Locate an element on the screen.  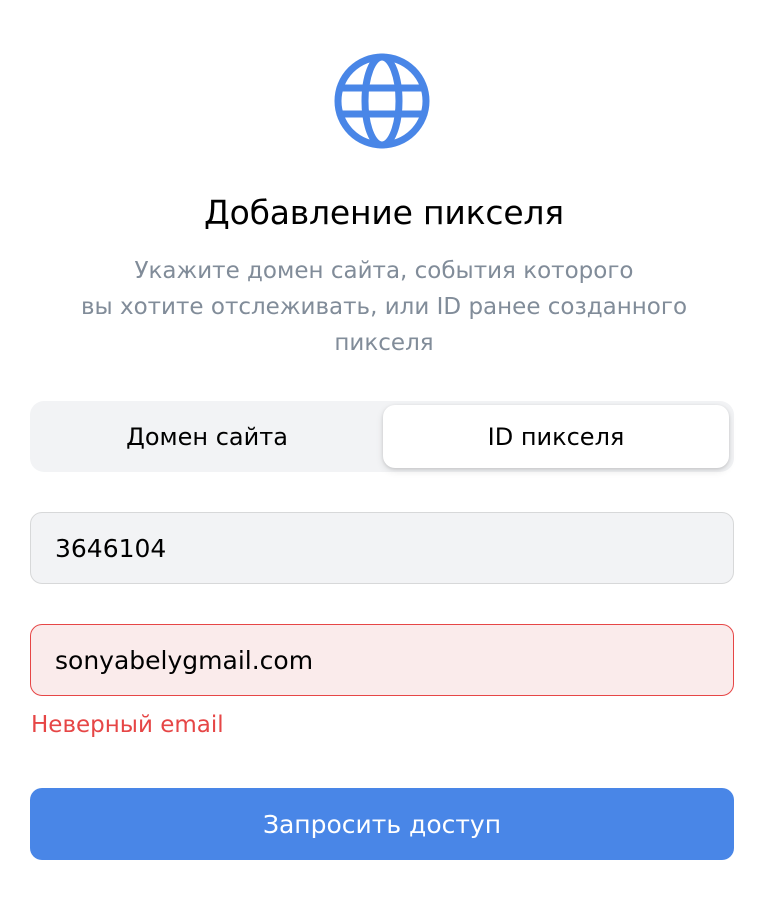
request-access-button-label: Запросить доступ is located at coordinates (382, 824).